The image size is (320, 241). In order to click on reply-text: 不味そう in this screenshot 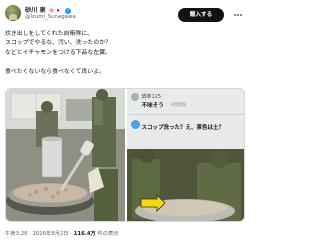, I will do `click(152, 106)`.